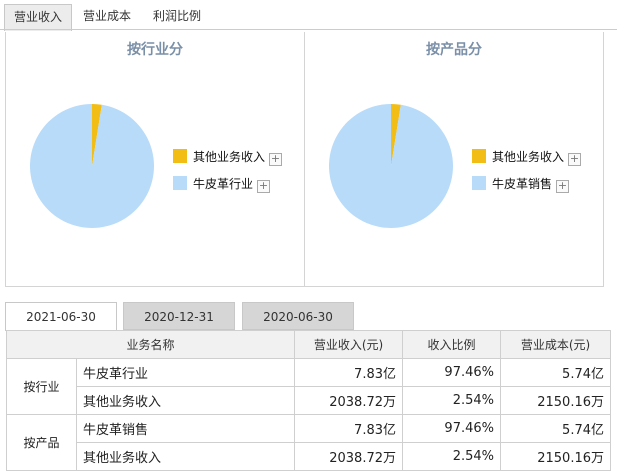 This screenshot has height=471, width=617. Describe the element at coordinates (451, 344) in the screenshot. I see `header-ratio: 收入比例` at that location.